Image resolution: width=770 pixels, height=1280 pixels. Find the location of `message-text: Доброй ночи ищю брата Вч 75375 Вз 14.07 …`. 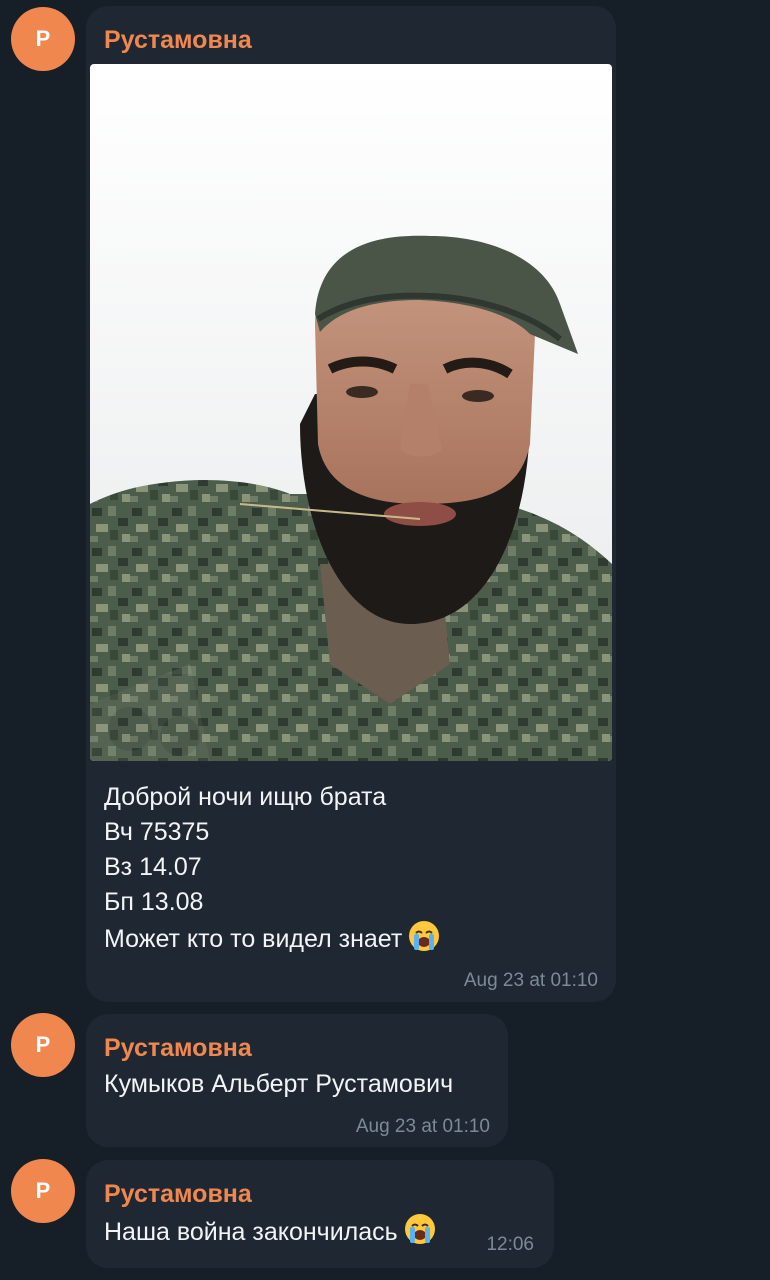

message-text: Доброй ночи ищю брата Вч 75375 Вз 14.07 … is located at coordinates (272, 871).